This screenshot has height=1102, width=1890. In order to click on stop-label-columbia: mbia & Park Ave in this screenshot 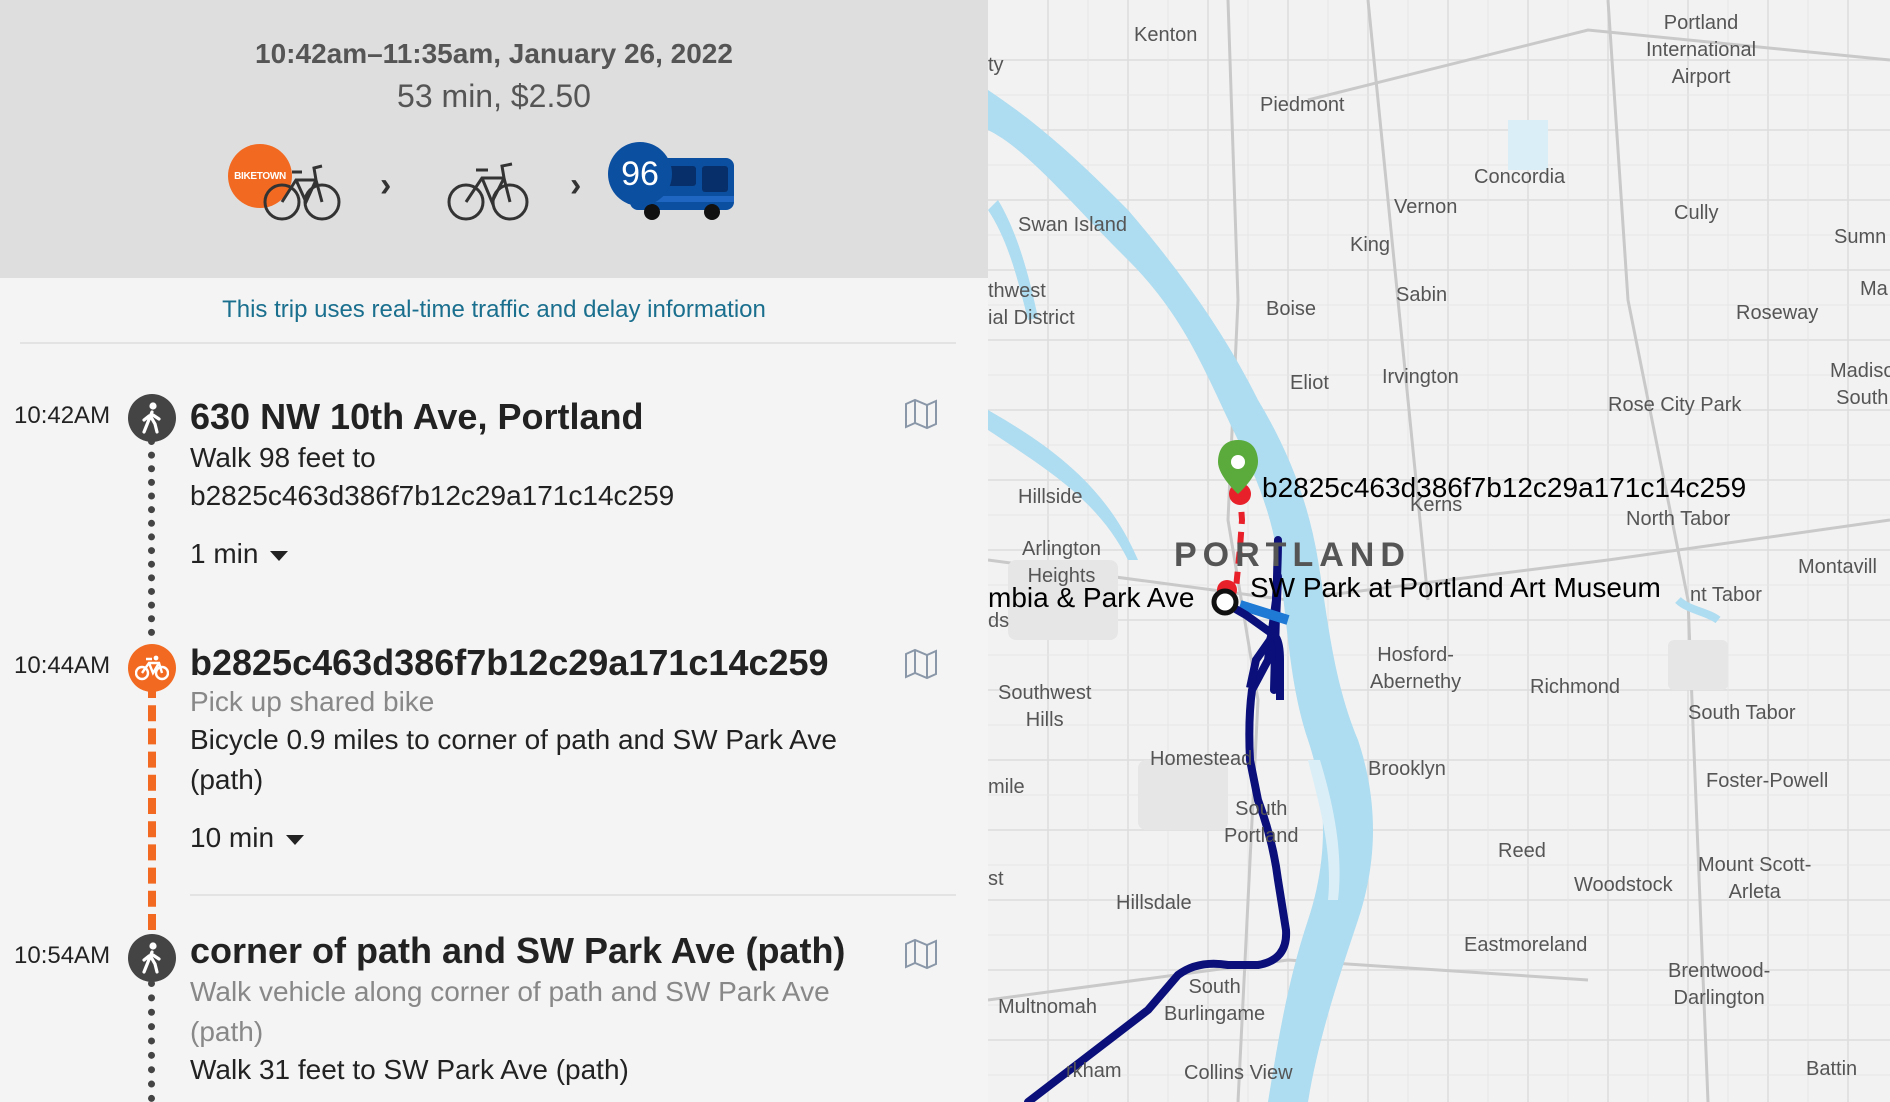, I will do `click(1091, 597)`.